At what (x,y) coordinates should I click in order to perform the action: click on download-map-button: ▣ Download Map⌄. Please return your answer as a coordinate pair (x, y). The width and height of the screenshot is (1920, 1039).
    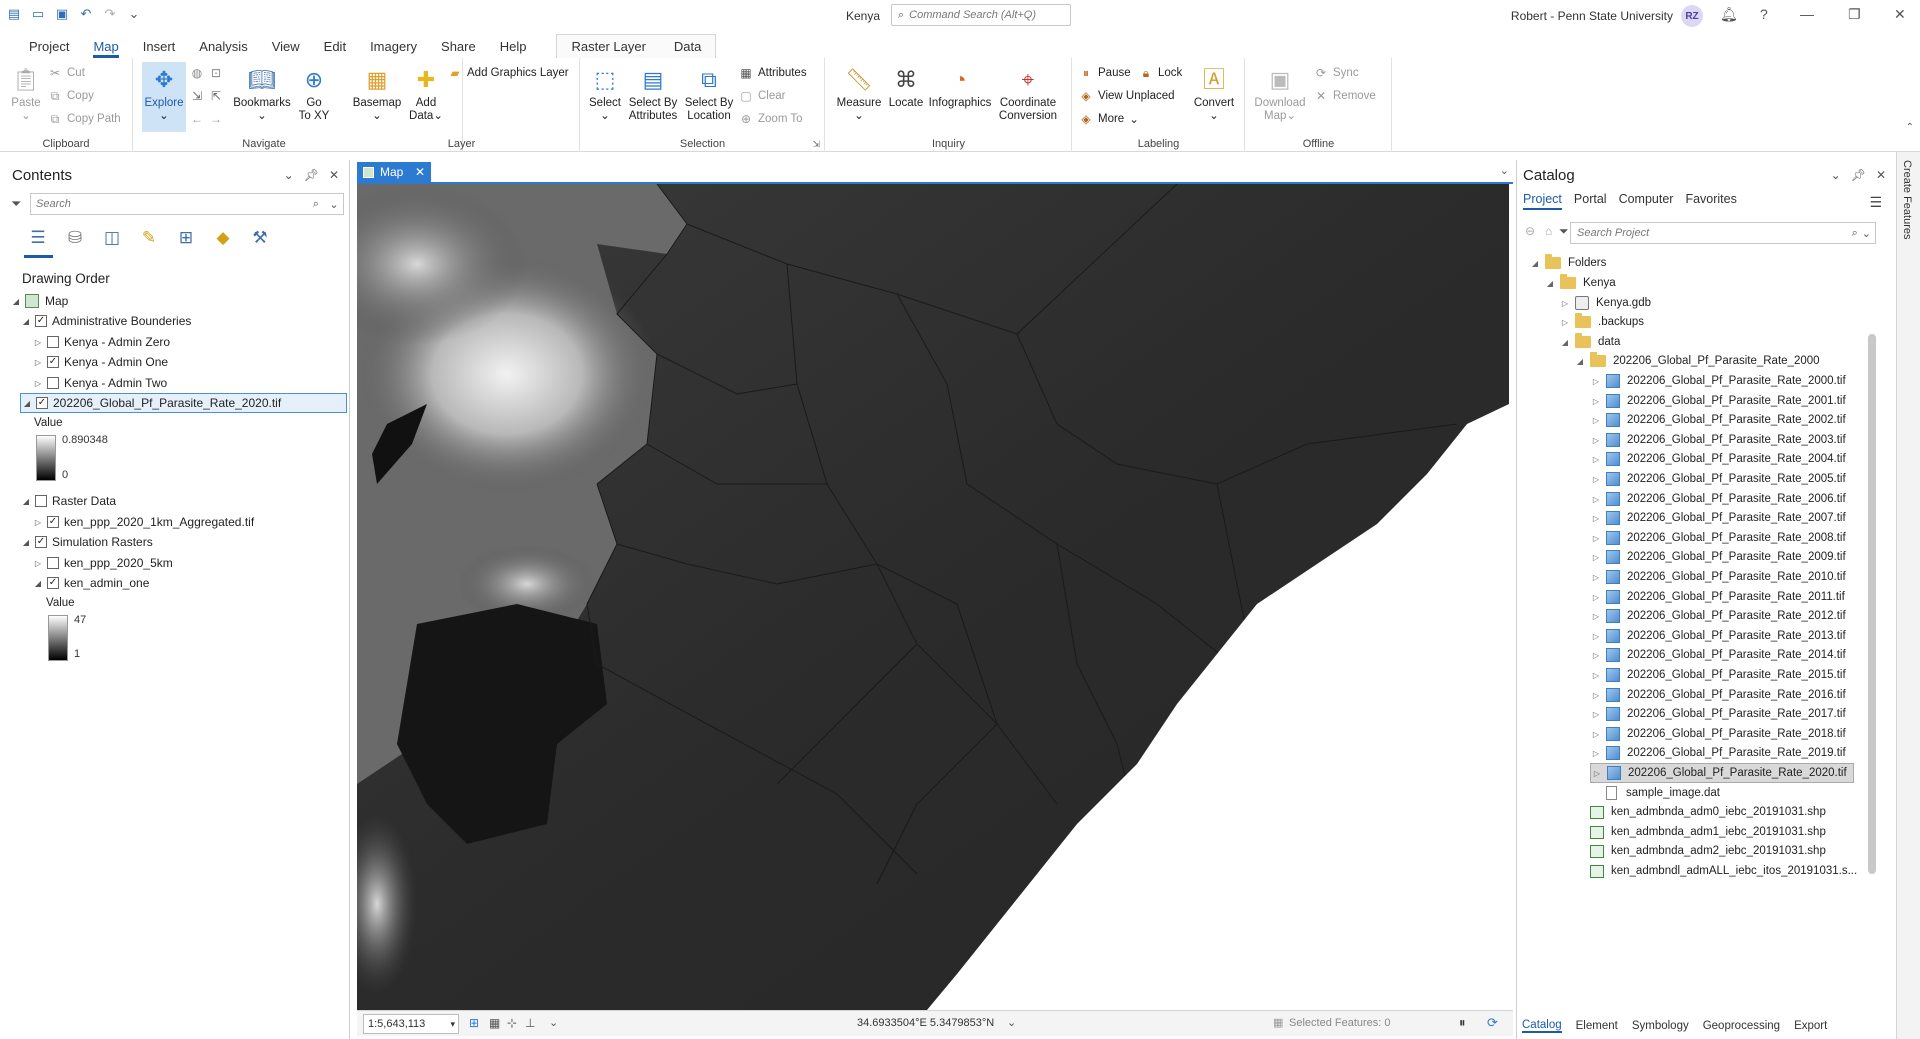
    Looking at the image, I should click on (1280, 93).